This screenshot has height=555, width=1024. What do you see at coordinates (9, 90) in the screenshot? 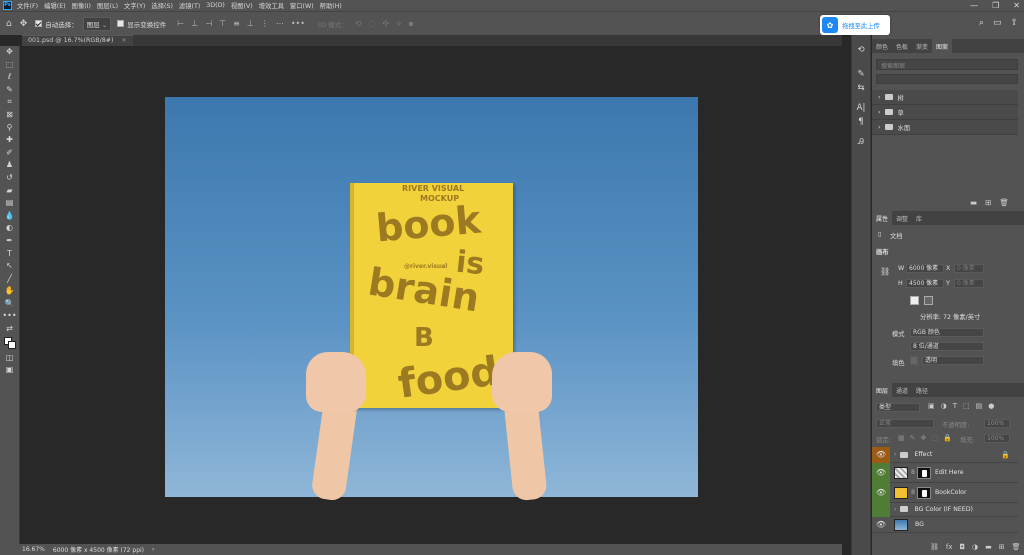
I see `magic-wand-icon: ✎` at bounding box center [9, 90].